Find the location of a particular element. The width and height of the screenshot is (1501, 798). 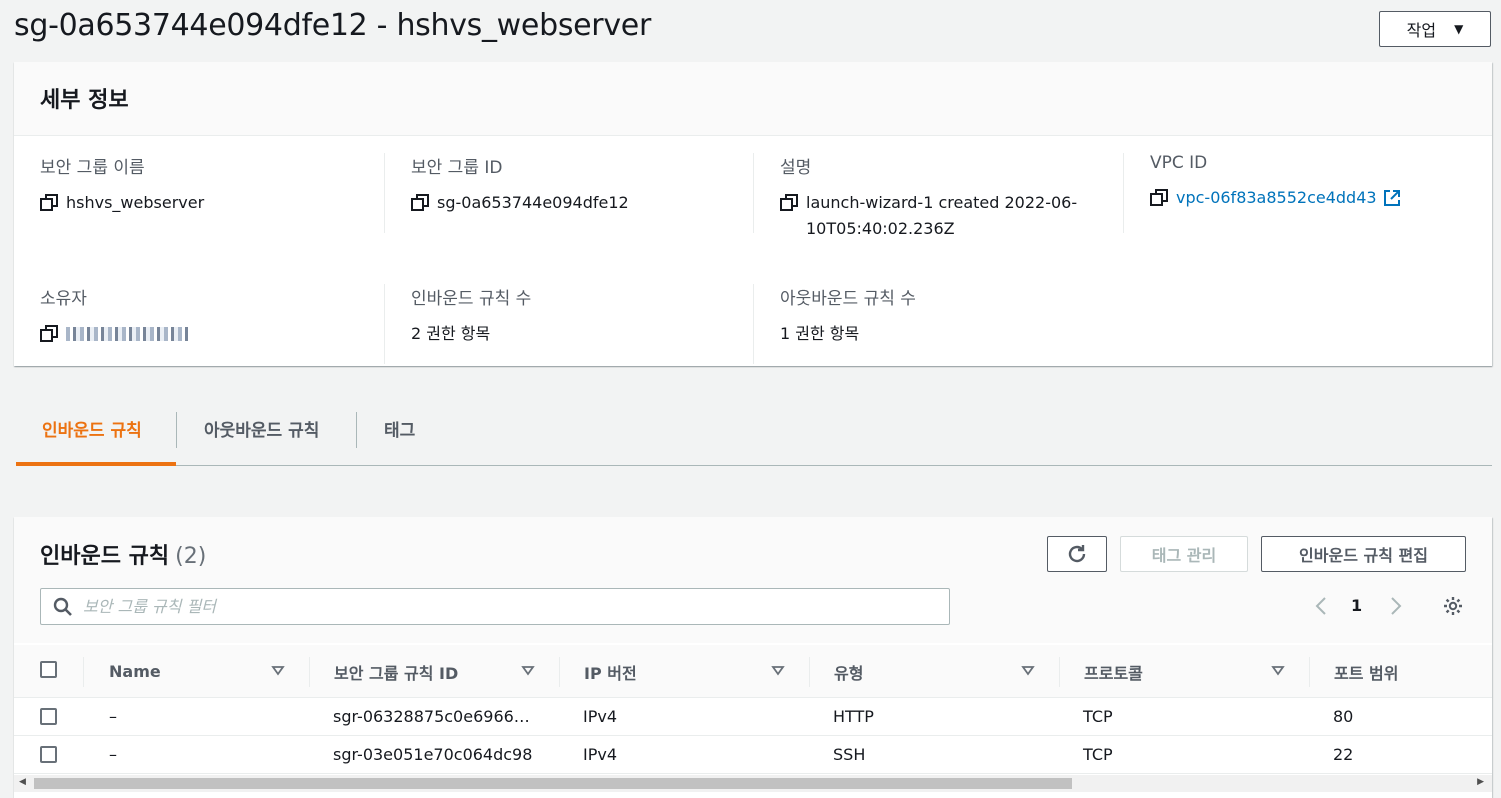

manage-tags-button: 태그 관리 is located at coordinates (1184, 554).